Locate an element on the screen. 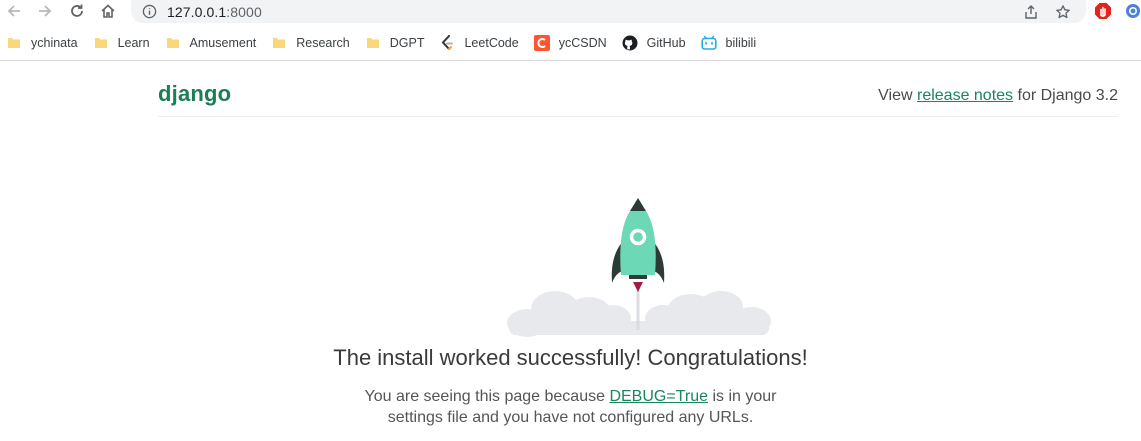 The image size is (1141, 441). bookmark-label: GitHub is located at coordinates (666, 43).